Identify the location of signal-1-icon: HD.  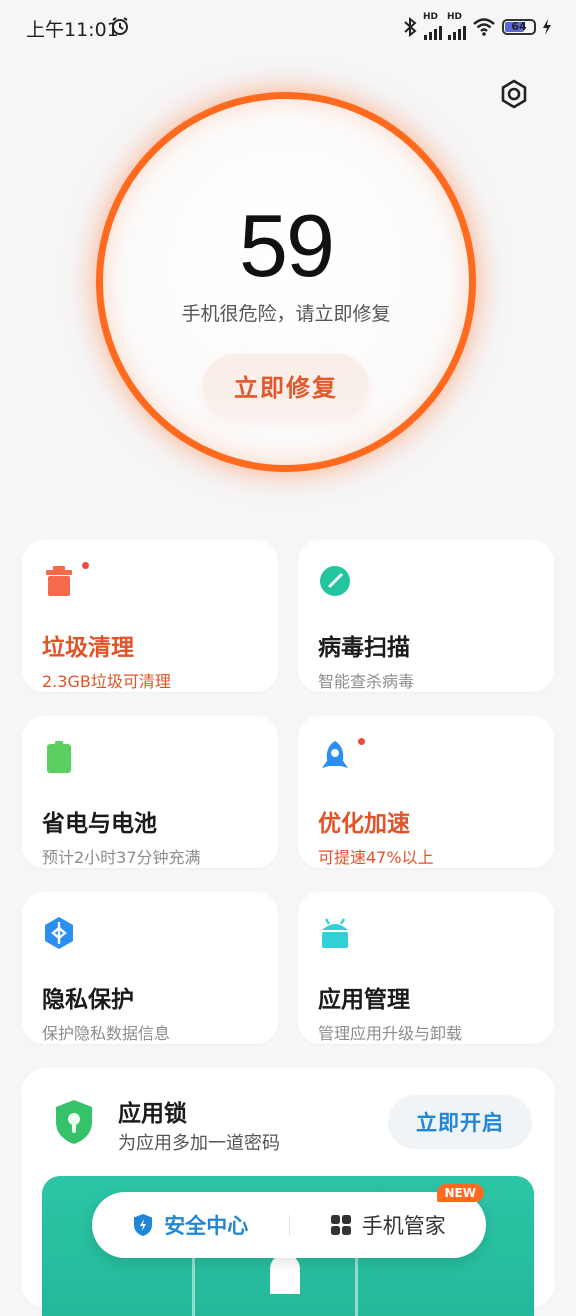
(432, 26).